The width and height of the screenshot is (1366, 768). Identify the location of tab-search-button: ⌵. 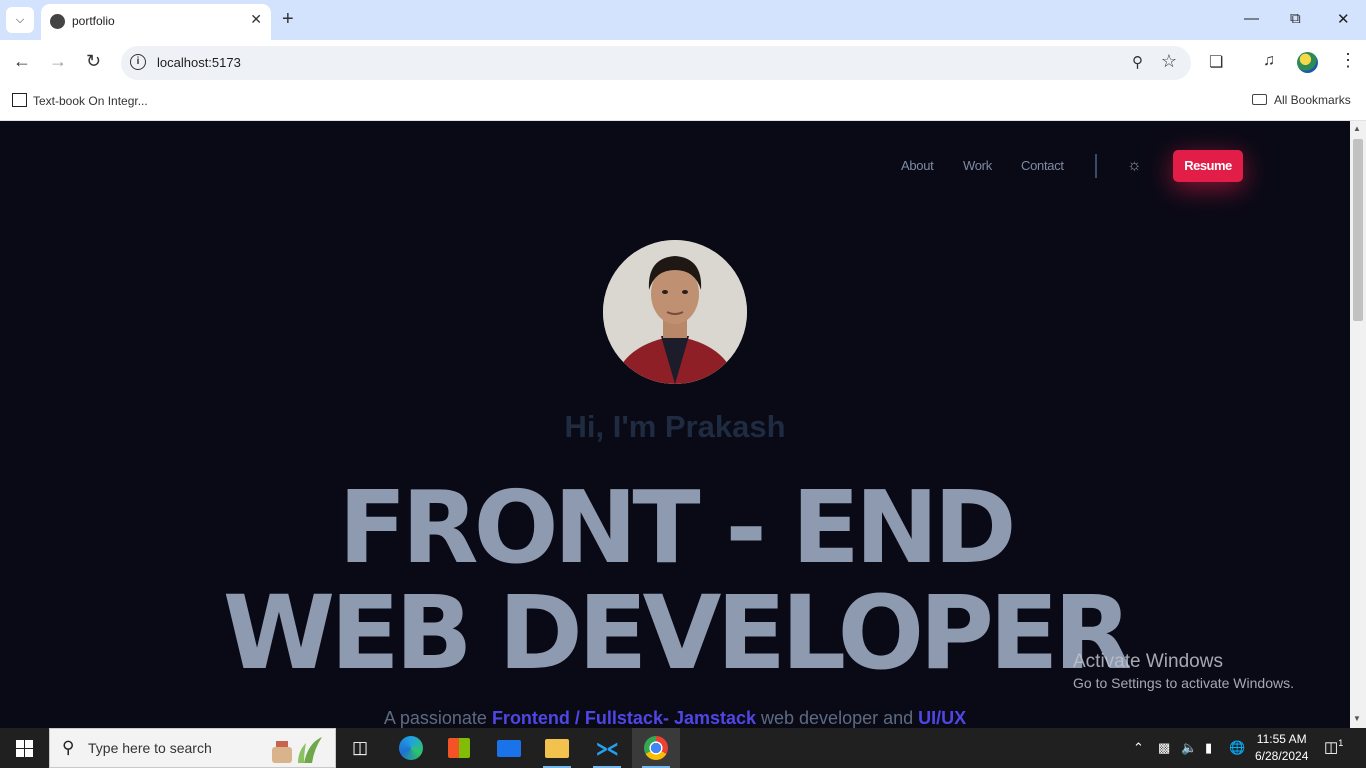
(20, 20).